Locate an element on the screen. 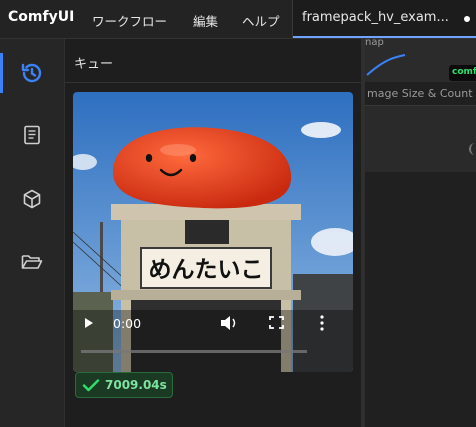 The height and width of the screenshot is (427, 476). node-label-image-size: mage Size & Count is located at coordinates (420, 93).